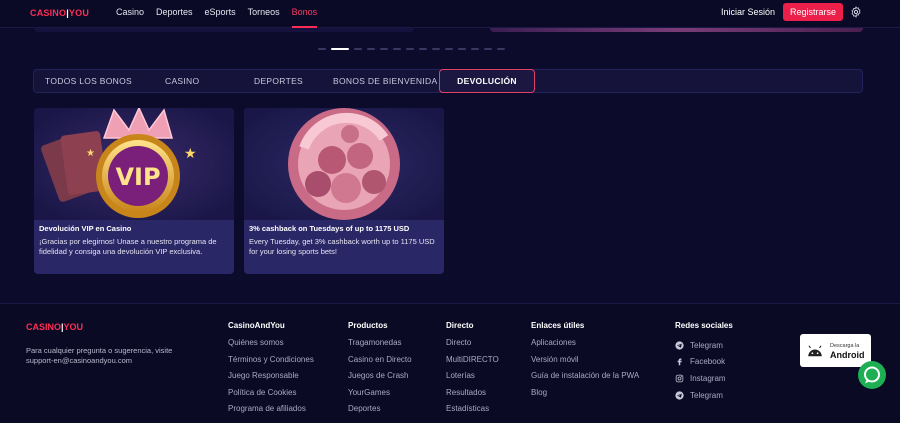 The image size is (900, 423). What do you see at coordinates (278, 81) in the screenshot?
I see `tab-deportes: DEPORTES` at bounding box center [278, 81].